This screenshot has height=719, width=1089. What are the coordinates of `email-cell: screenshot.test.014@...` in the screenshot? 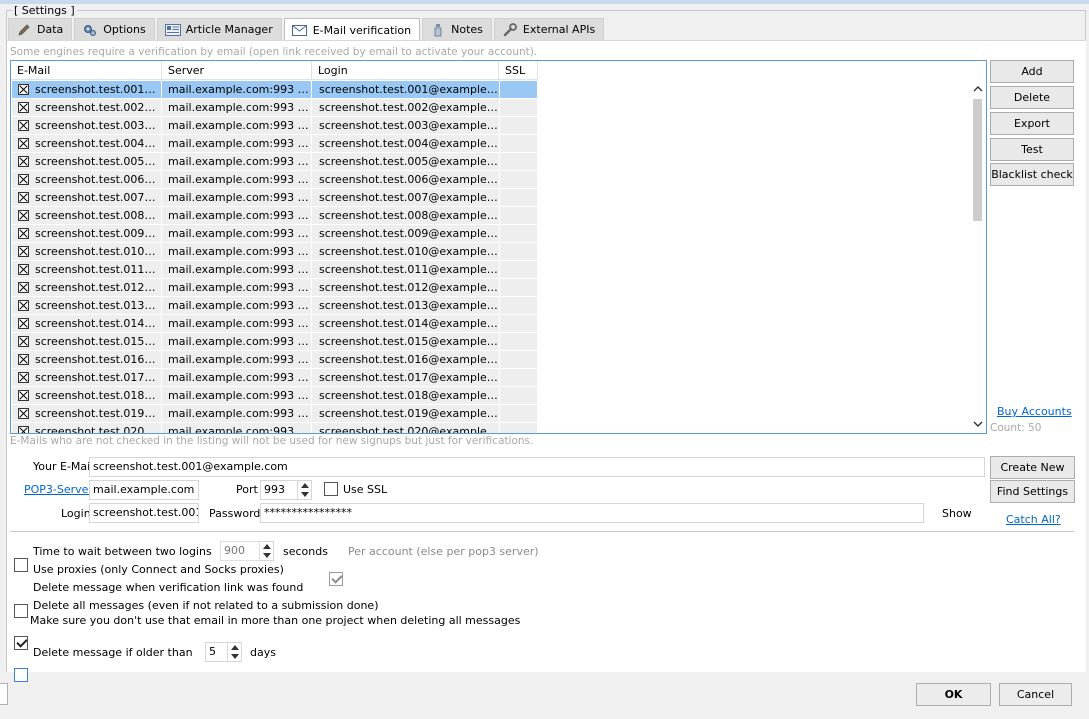 It's located at (87, 324).